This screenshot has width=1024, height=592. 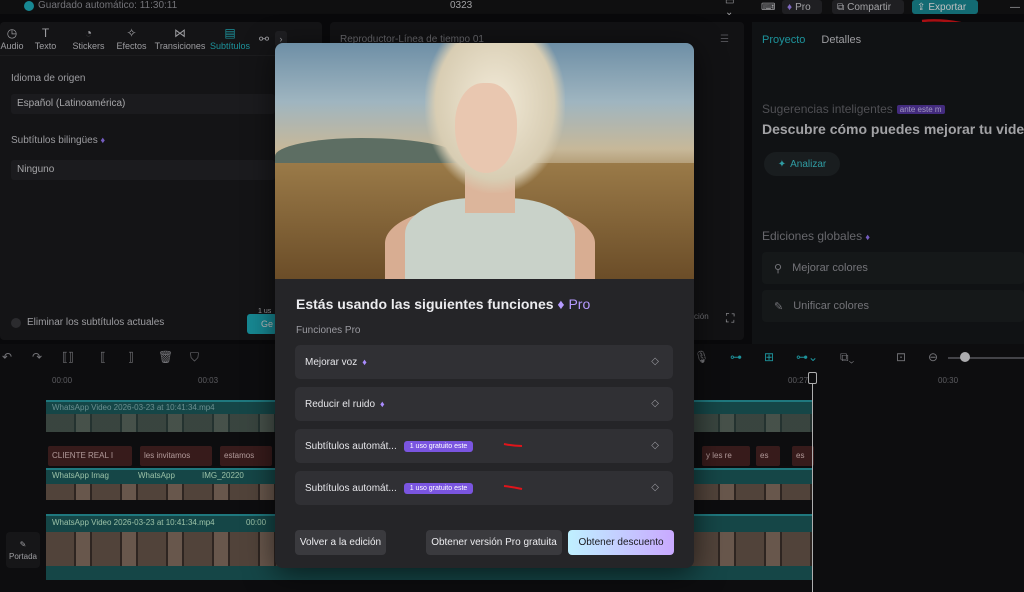 What do you see at coordinates (340, 542) in the screenshot?
I see `back-to-edit-button: Volver a la edición` at bounding box center [340, 542].